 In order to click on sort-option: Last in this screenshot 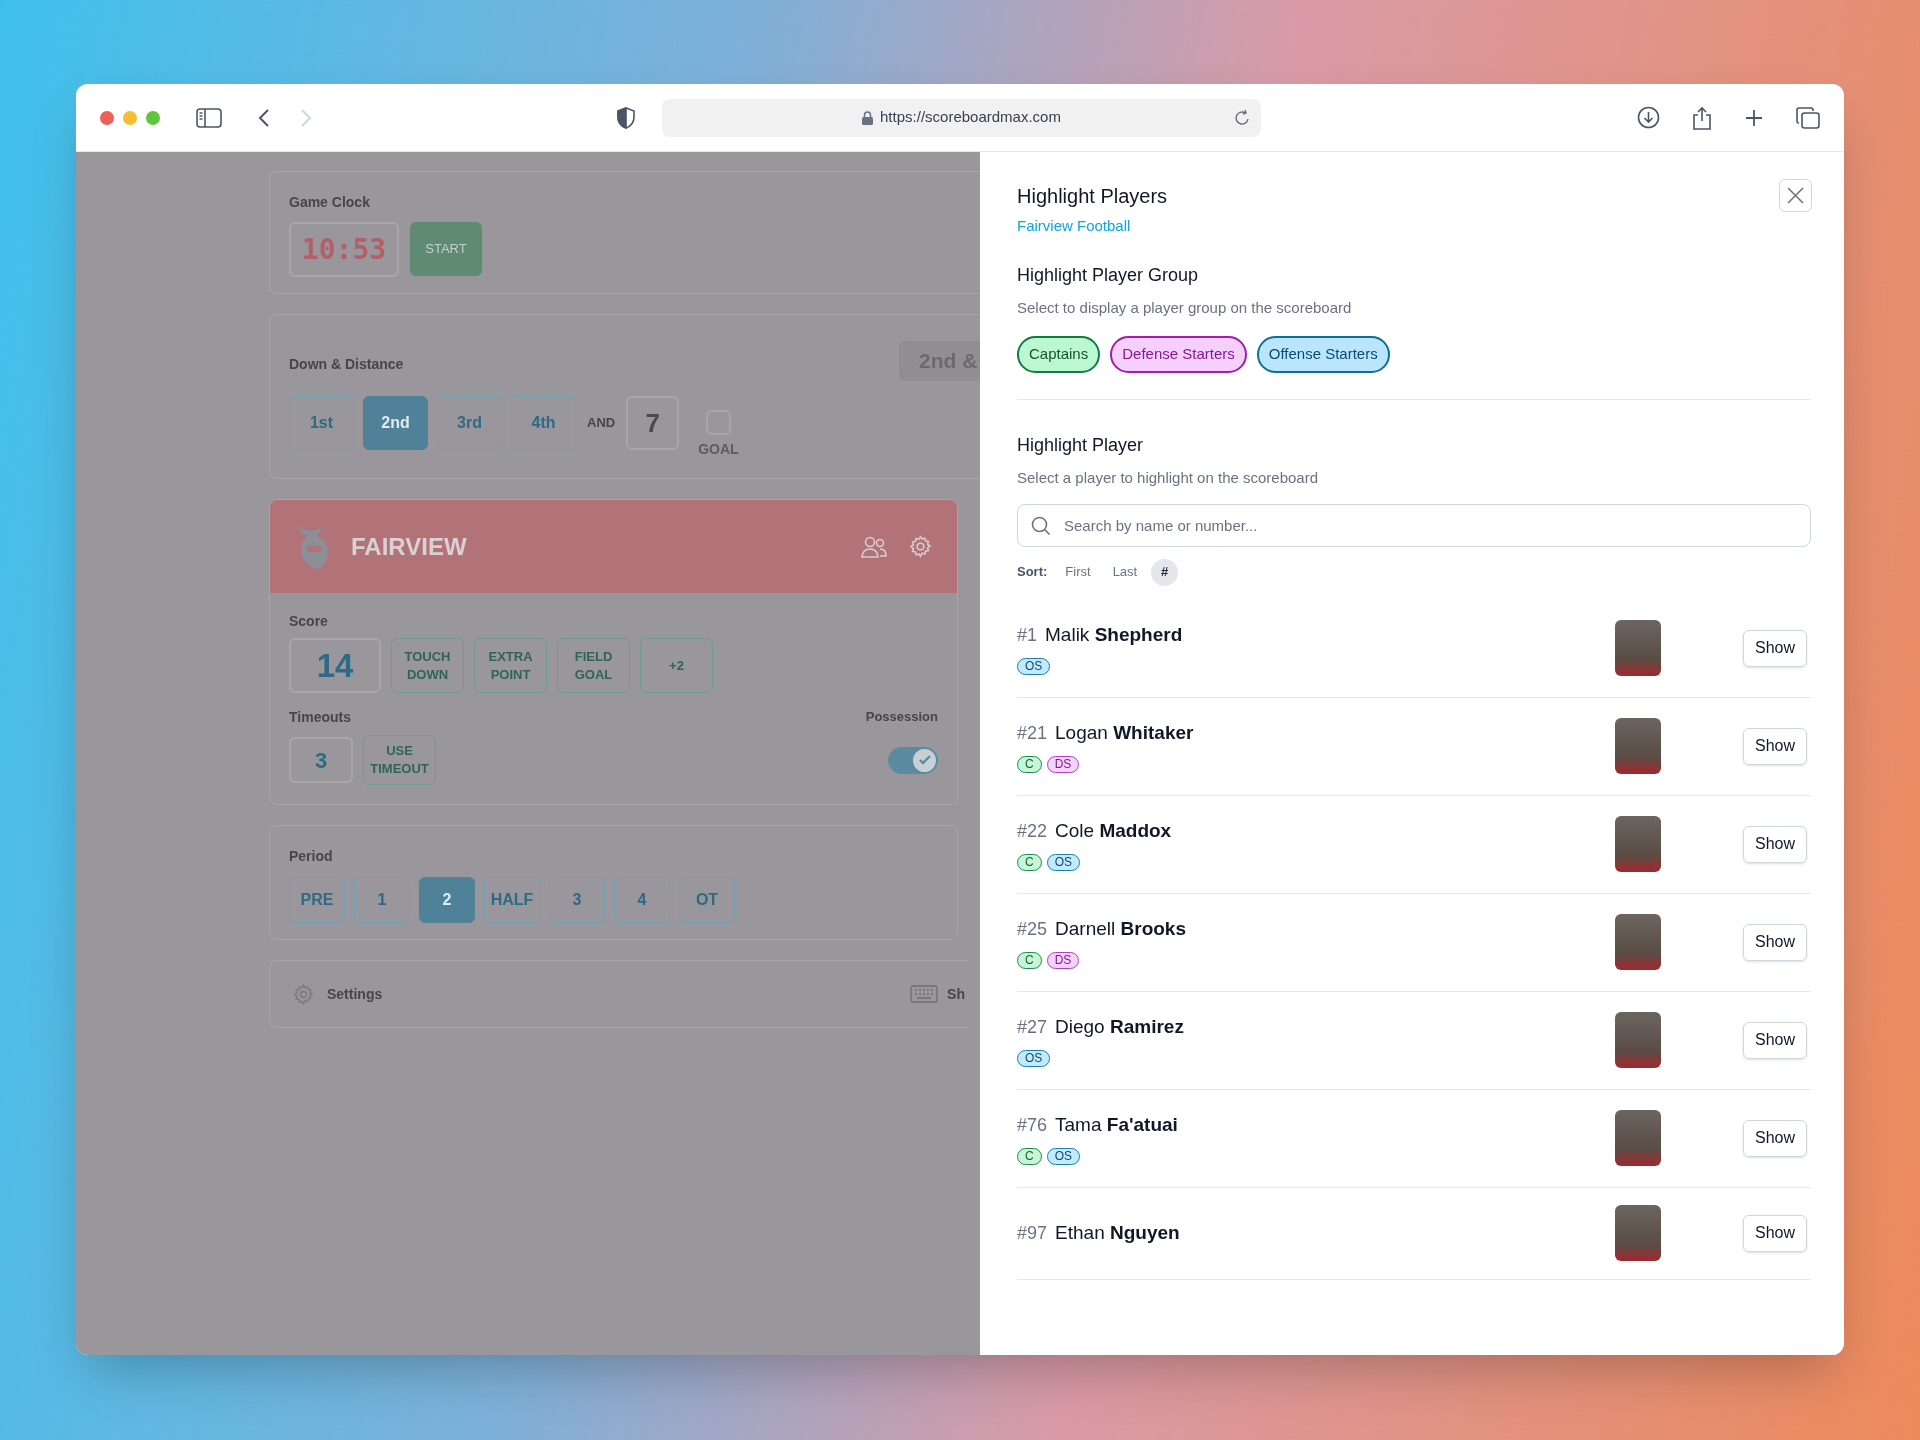, I will do `click(1125, 572)`.